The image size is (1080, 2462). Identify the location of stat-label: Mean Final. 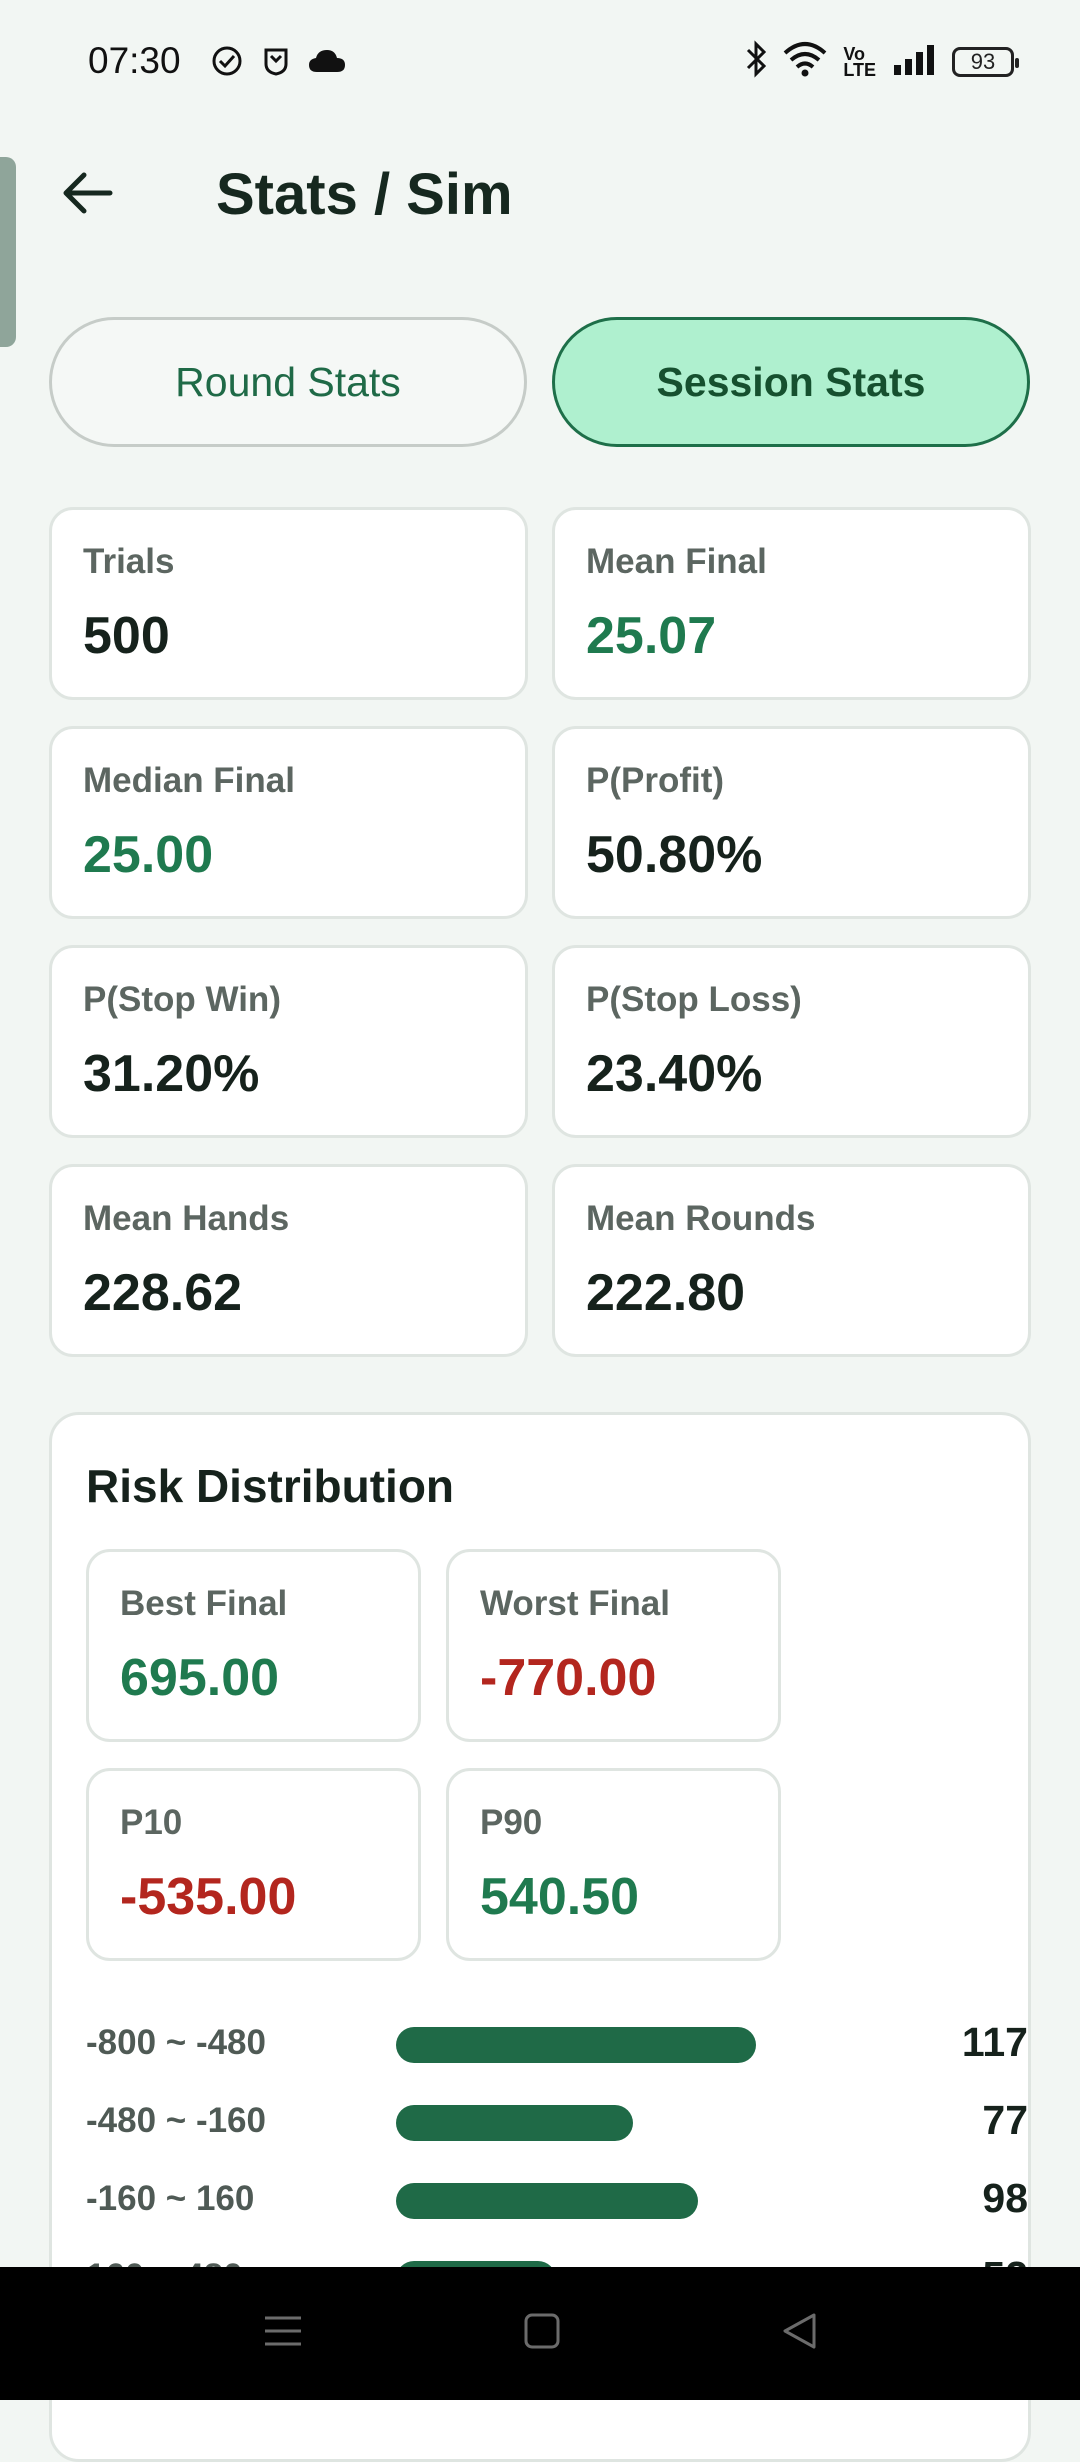
(676, 561).